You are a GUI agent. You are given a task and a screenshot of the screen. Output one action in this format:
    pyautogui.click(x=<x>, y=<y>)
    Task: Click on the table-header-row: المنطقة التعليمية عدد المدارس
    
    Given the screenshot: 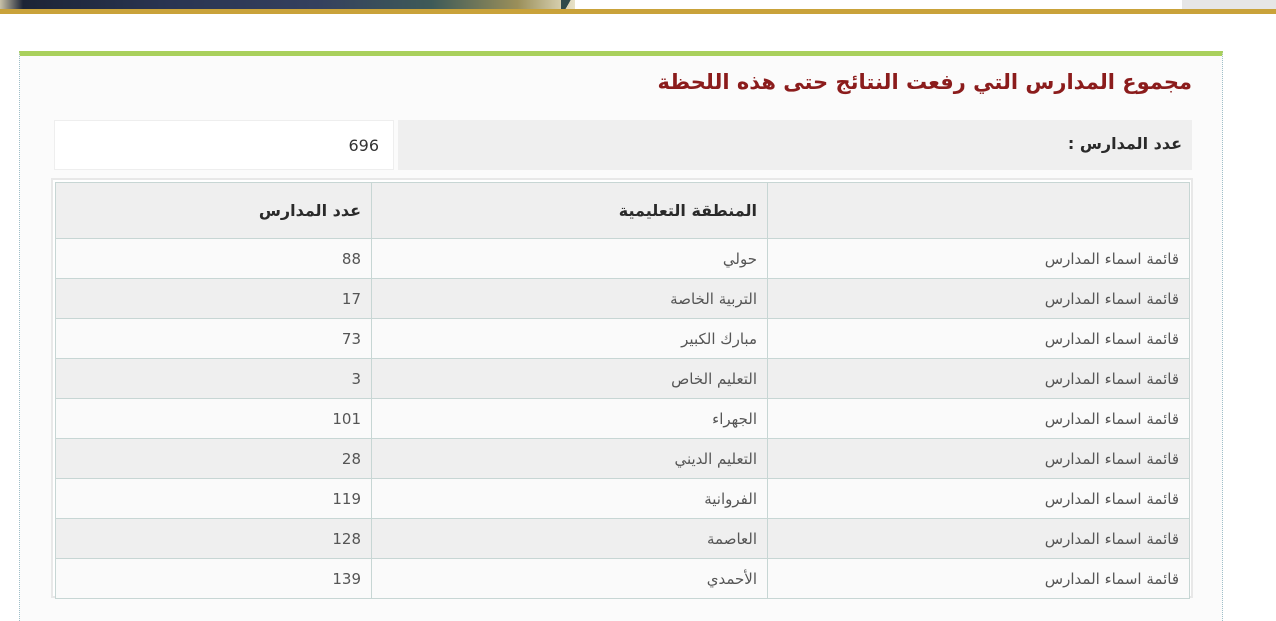 What is the action you would take?
    pyautogui.click(x=622, y=210)
    